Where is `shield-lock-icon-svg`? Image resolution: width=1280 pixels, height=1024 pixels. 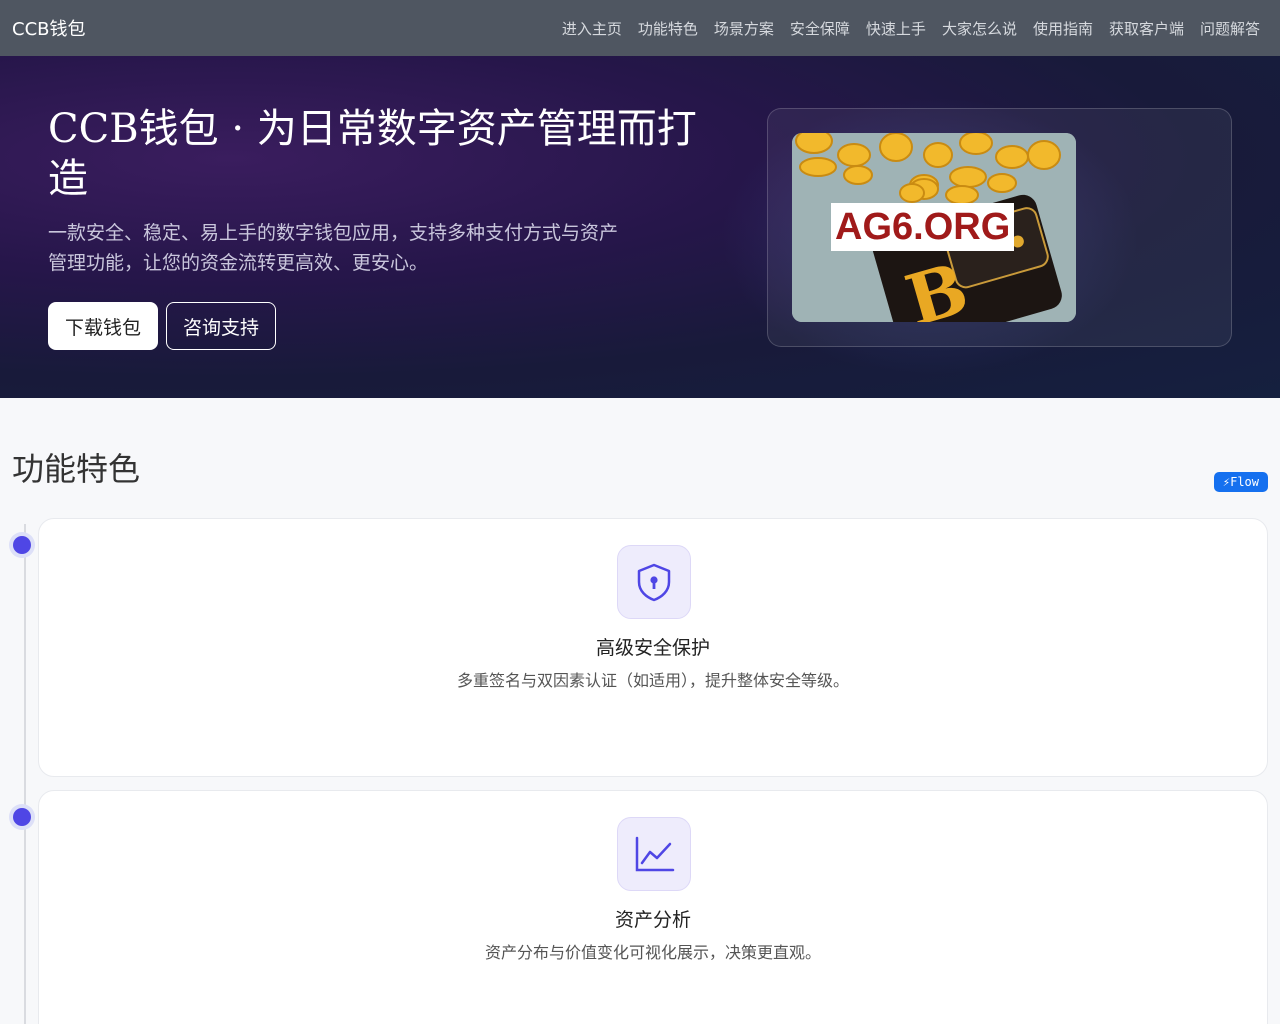 shield-lock-icon-svg is located at coordinates (654, 582).